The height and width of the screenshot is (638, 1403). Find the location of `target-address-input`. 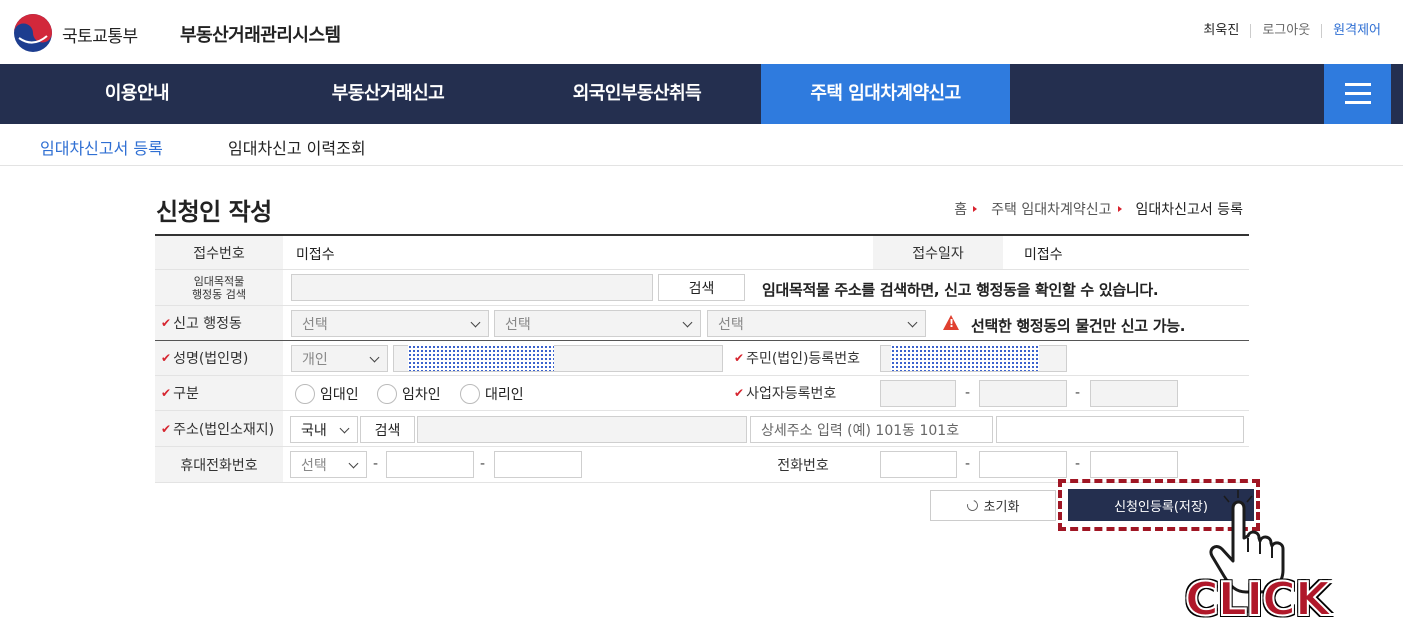

target-address-input is located at coordinates (472, 287).